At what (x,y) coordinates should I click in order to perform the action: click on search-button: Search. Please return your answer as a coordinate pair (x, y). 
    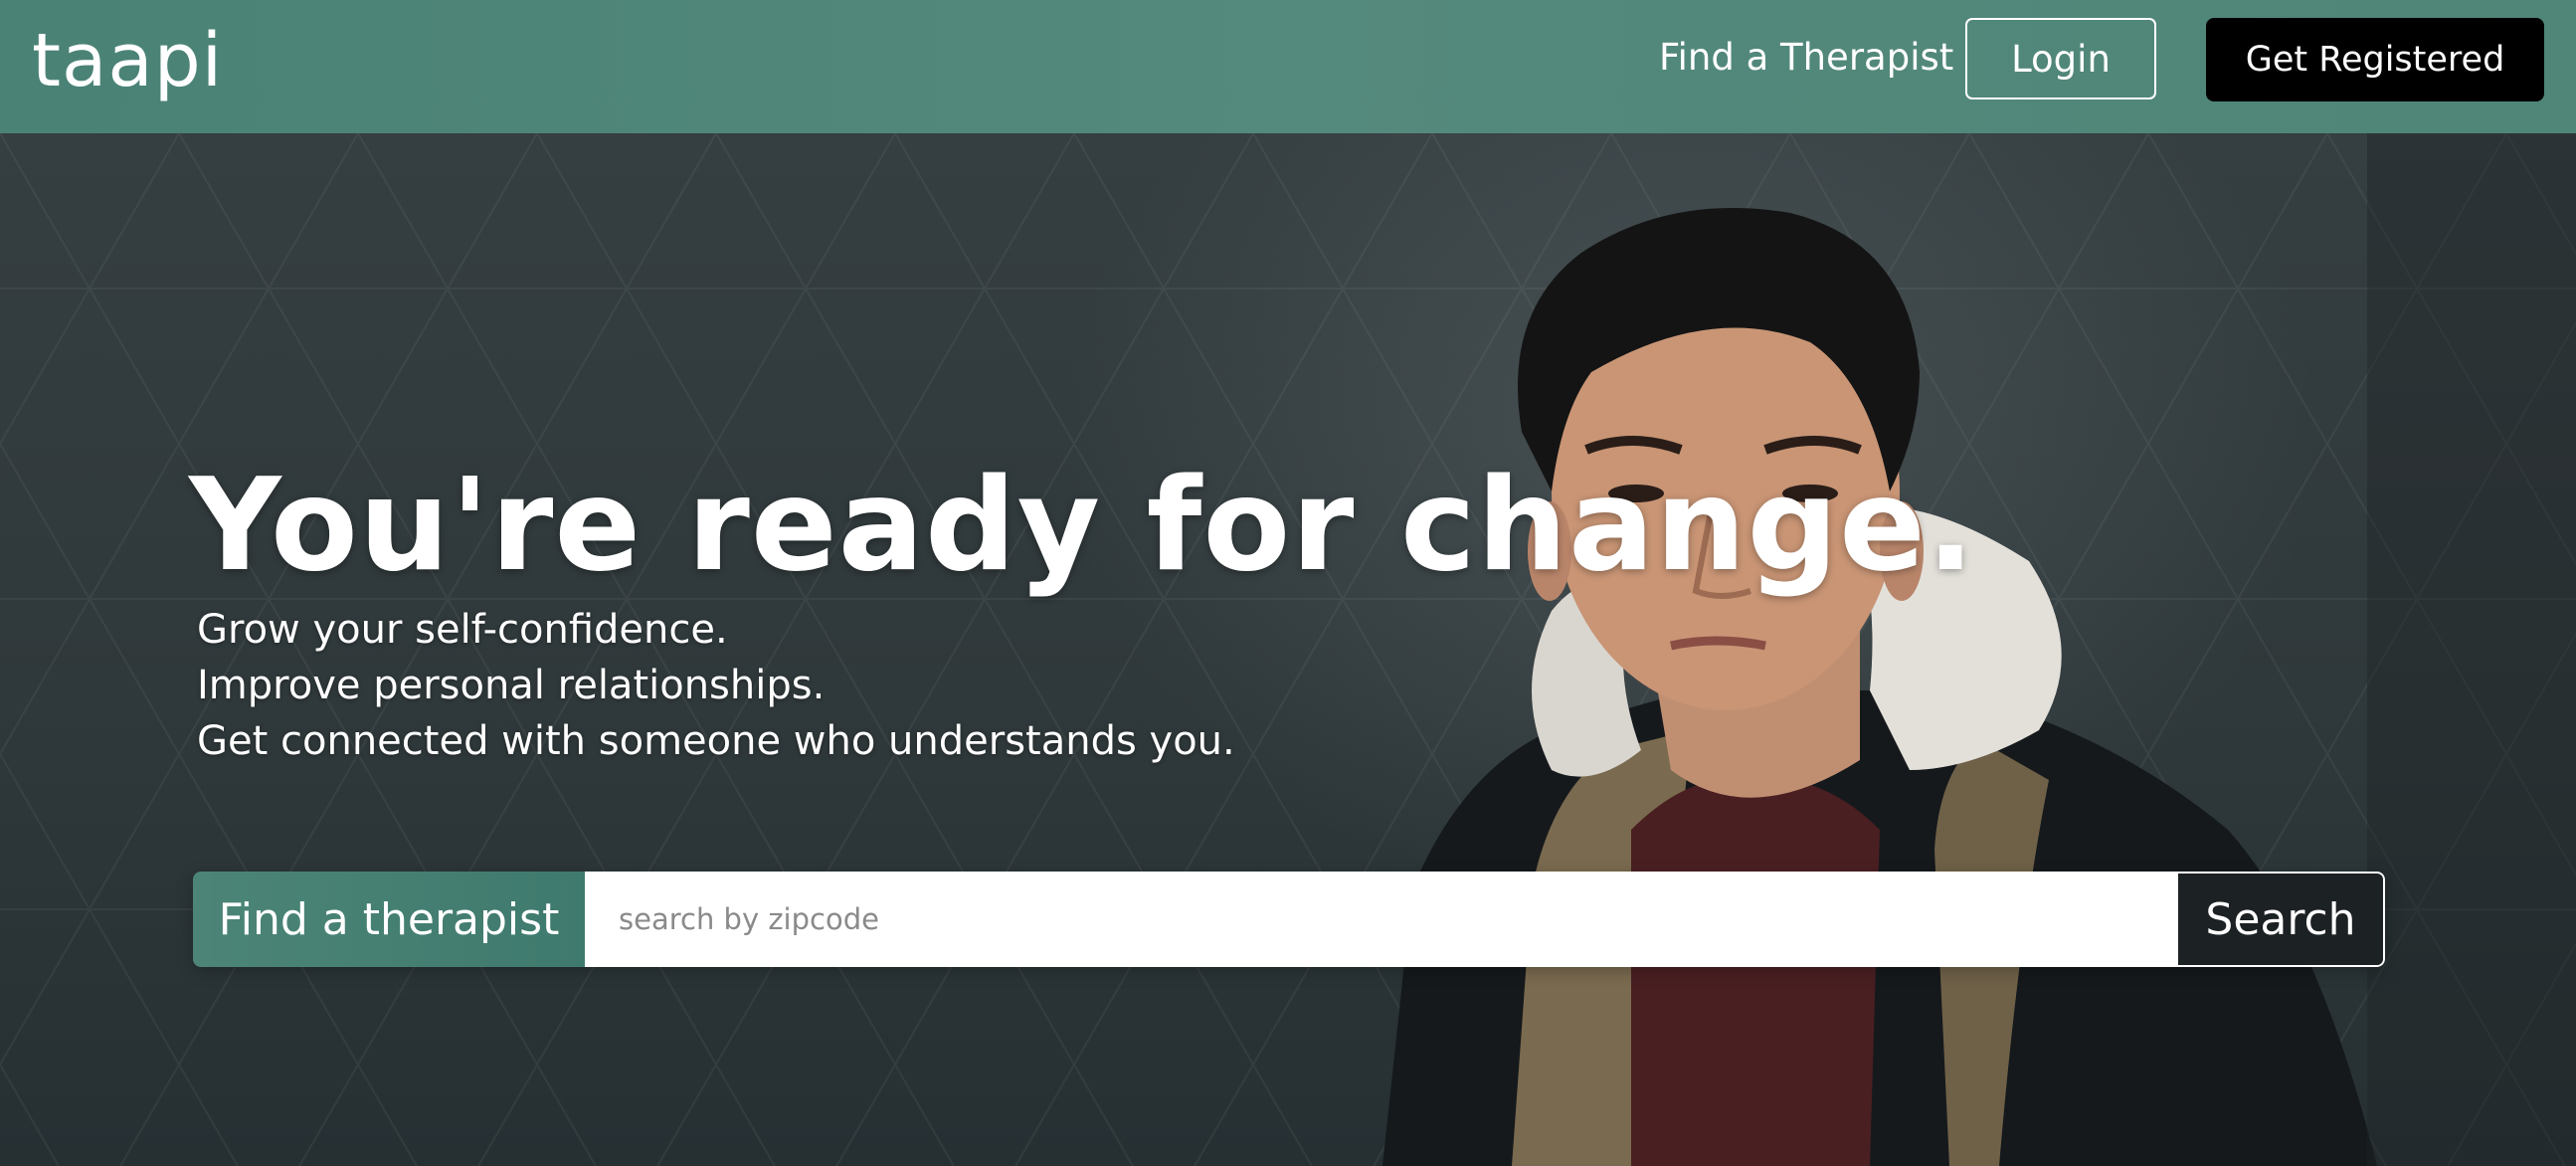
    Looking at the image, I should click on (2280, 919).